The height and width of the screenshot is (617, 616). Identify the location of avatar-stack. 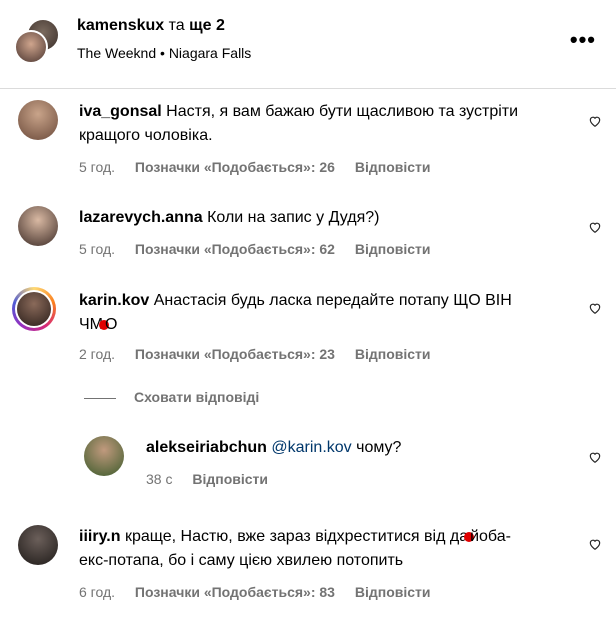
(37, 41).